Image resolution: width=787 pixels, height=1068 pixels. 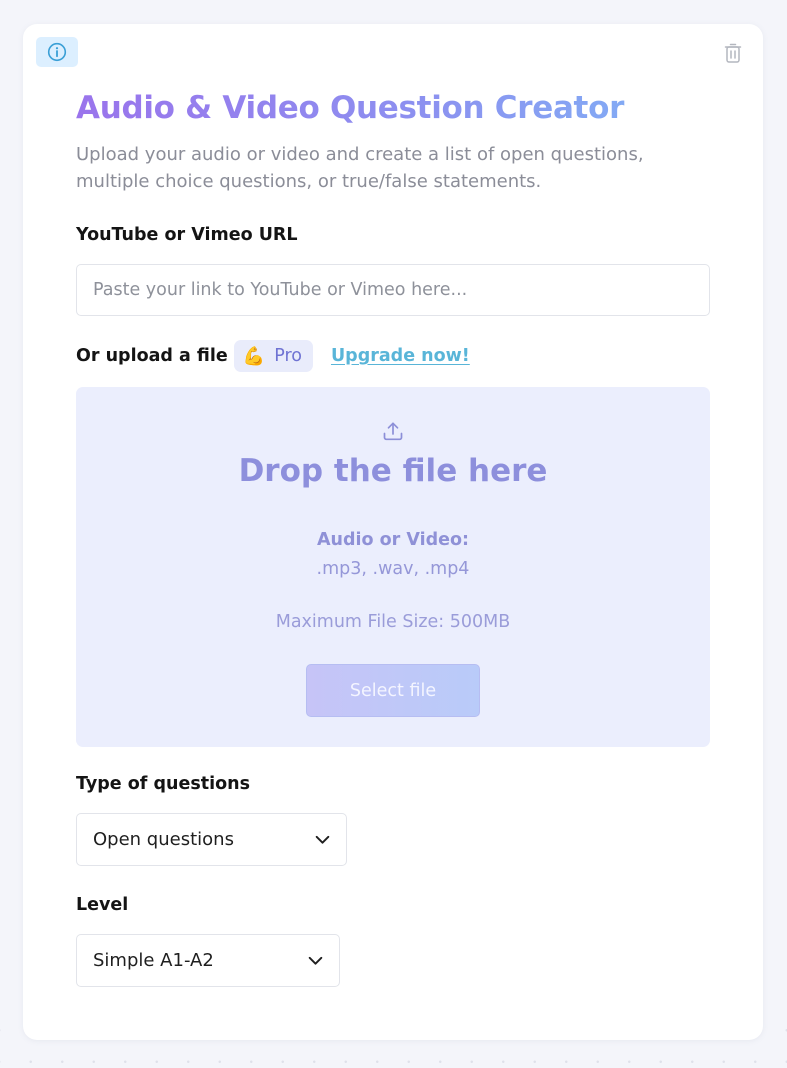 I want to click on level-label: Level, so click(x=102, y=905).